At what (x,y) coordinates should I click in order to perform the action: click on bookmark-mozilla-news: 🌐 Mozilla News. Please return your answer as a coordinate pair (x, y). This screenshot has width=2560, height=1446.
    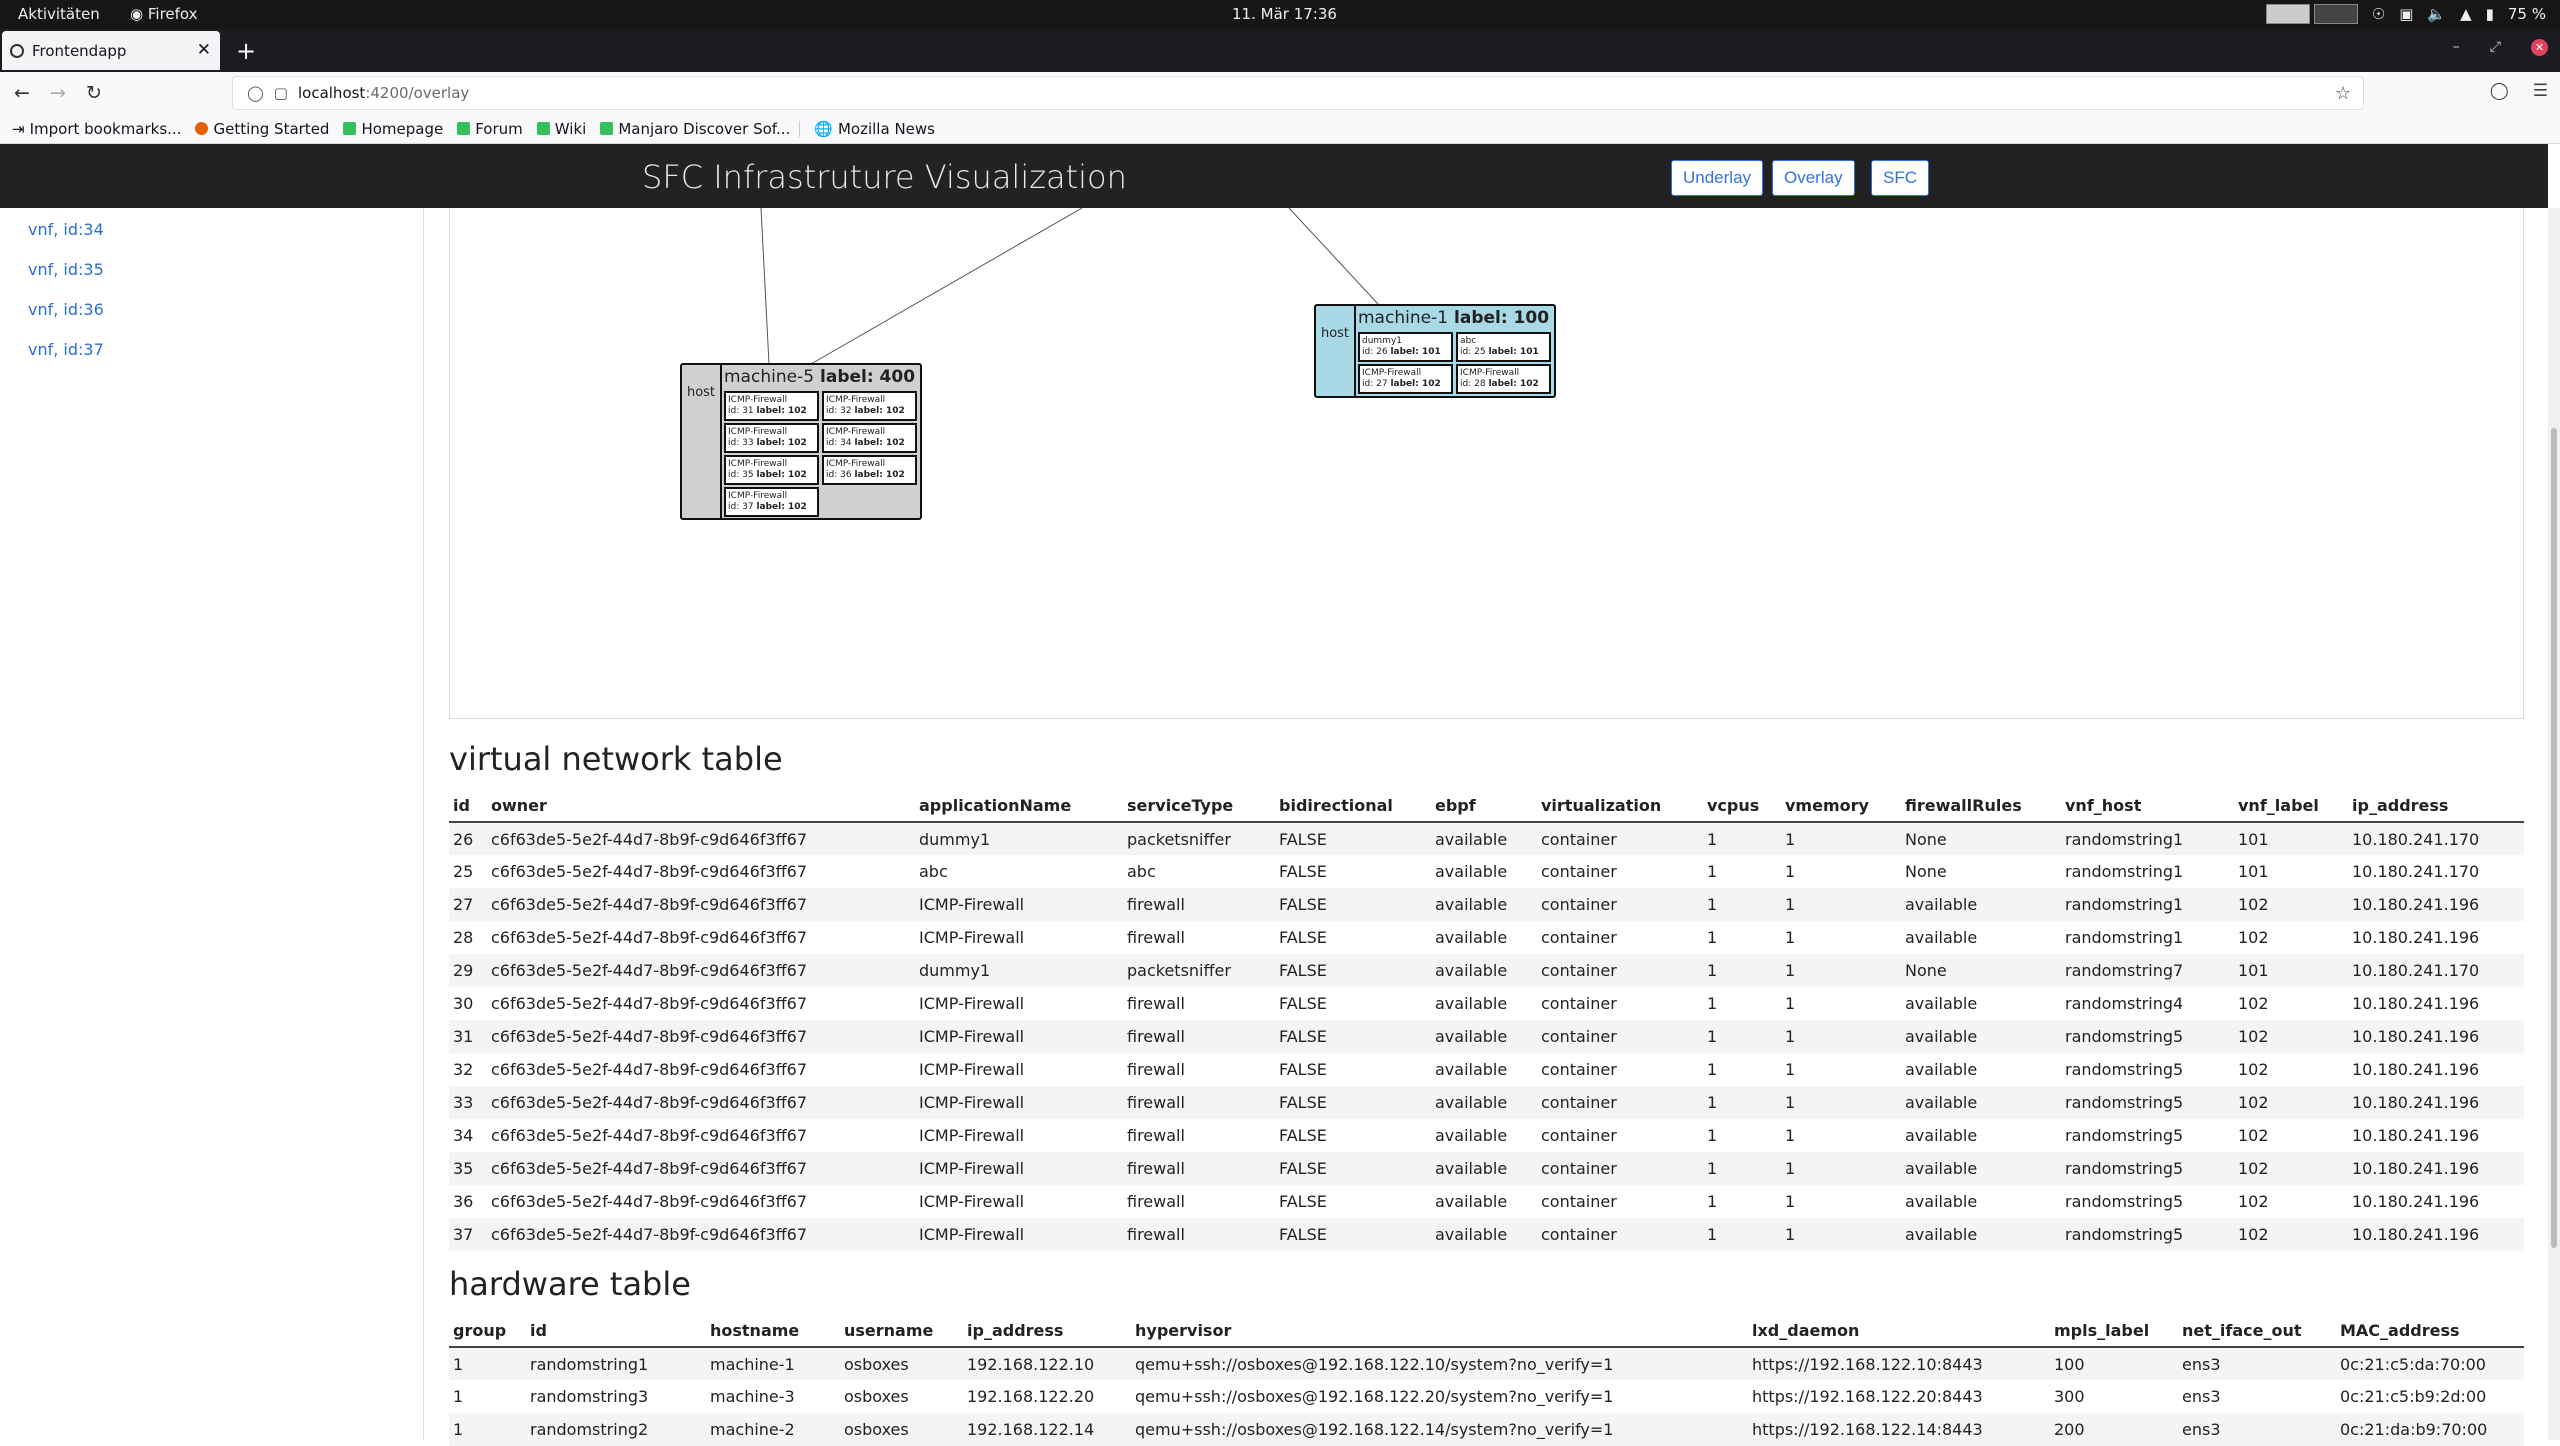
    Looking at the image, I should click on (874, 129).